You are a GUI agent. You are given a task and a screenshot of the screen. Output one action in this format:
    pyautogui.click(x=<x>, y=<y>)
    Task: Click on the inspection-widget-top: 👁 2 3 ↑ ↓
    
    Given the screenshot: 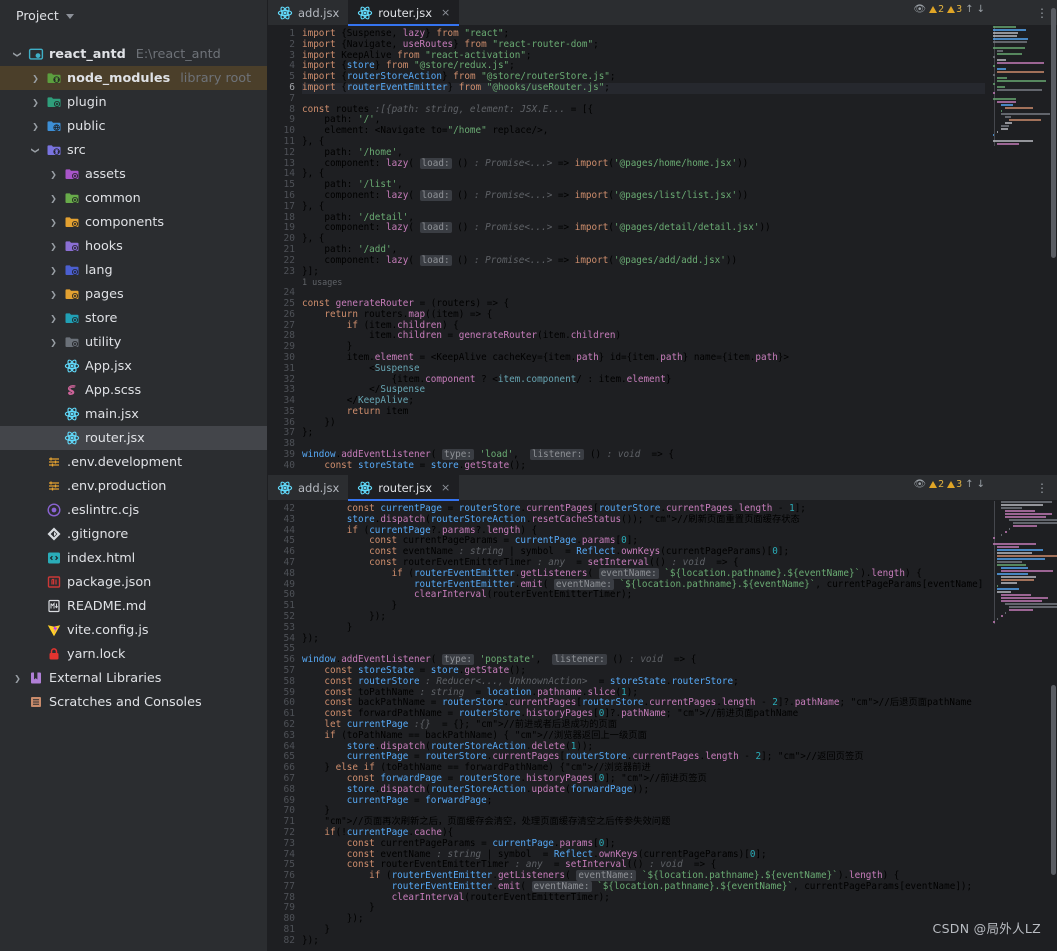 What is the action you would take?
    pyautogui.click(x=949, y=9)
    